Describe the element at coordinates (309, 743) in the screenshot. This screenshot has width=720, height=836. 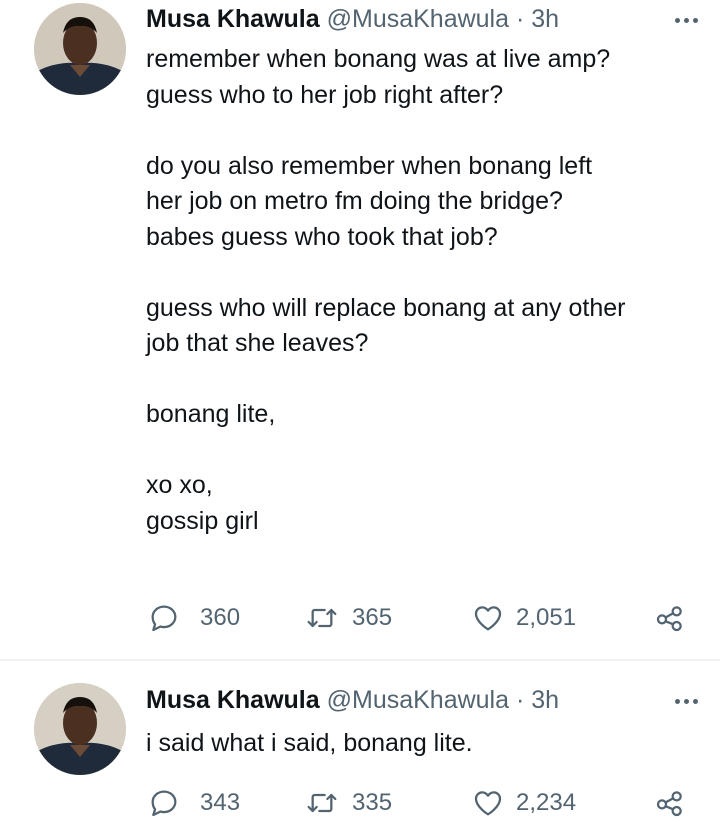
I see `tweet-paragraph: i said what i said, bonang lite.` at that location.